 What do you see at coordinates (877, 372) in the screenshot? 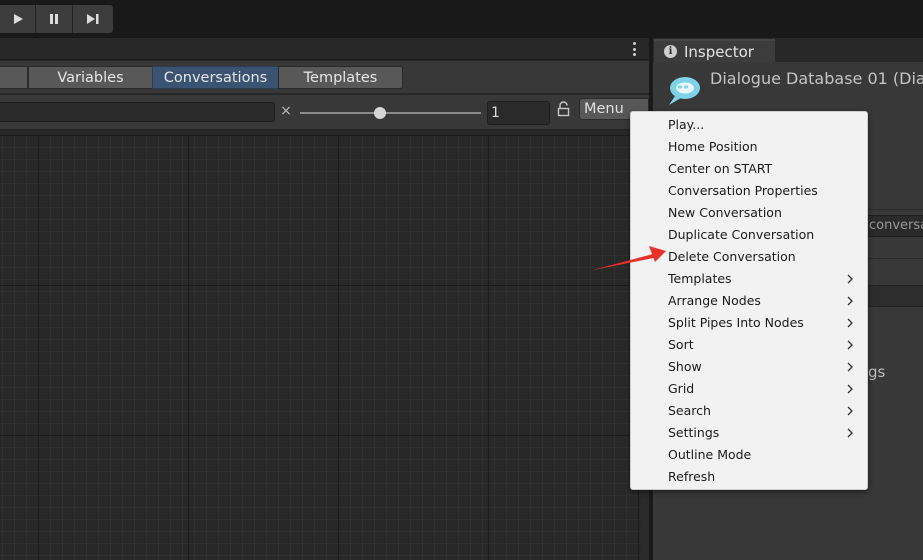
I see `inspector-label: gs` at bounding box center [877, 372].